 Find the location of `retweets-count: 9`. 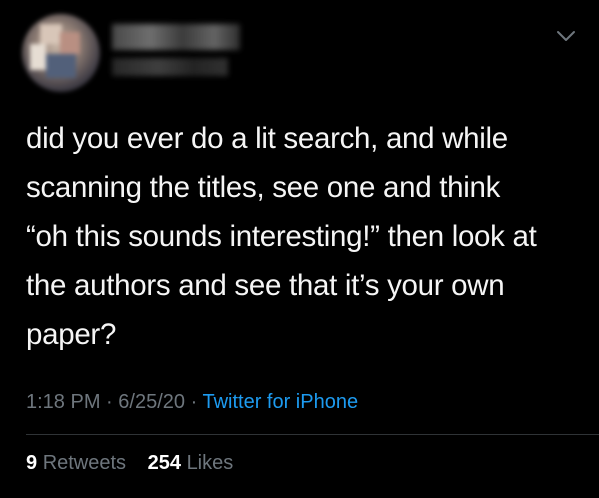

retweets-count: 9 is located at coordinates (32, 463).